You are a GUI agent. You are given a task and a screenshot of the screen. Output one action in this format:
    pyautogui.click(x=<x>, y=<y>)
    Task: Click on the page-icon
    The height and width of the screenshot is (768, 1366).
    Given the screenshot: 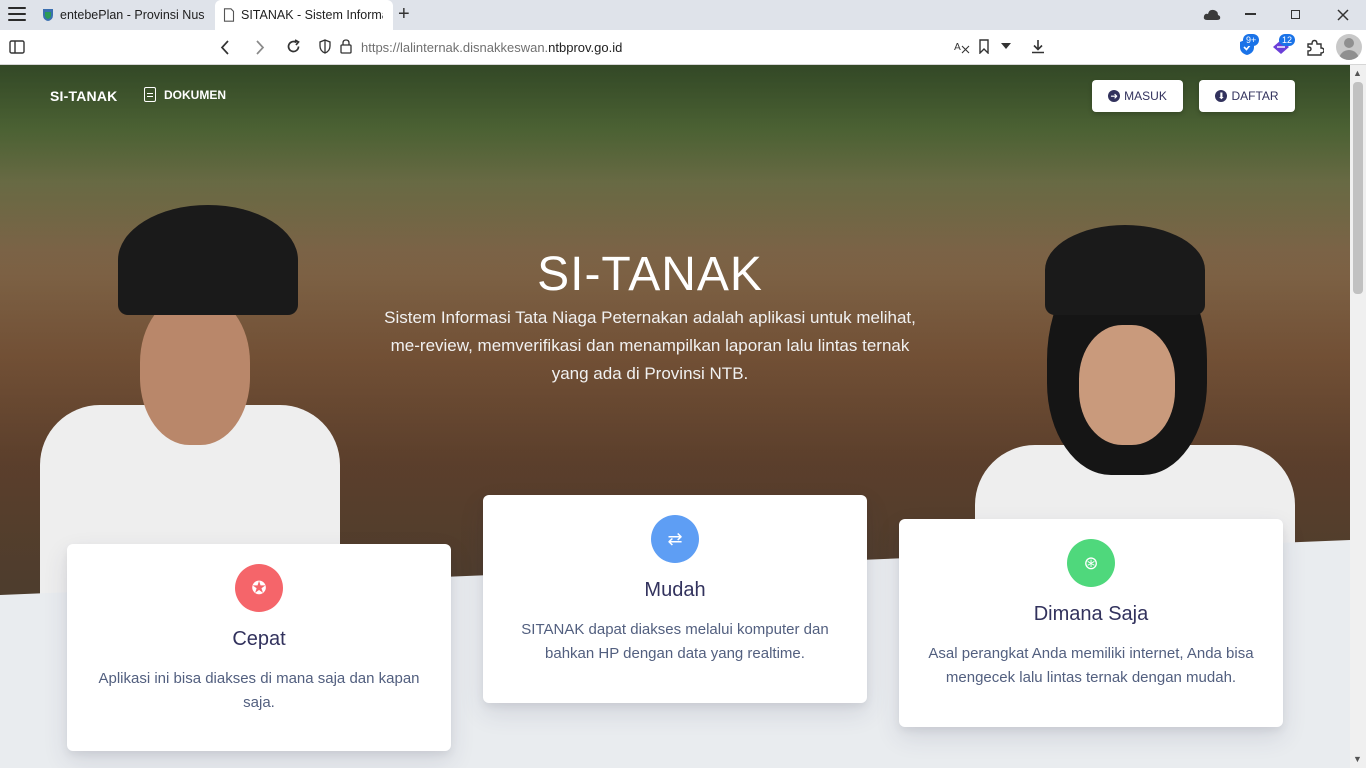 What is the action you would take?
    pyautogui.click(x=229, y=15)
    